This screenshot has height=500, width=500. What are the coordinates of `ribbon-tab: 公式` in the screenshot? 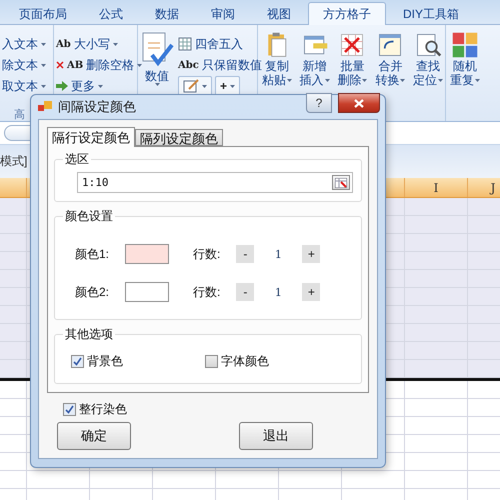 It's located at (111, 13).